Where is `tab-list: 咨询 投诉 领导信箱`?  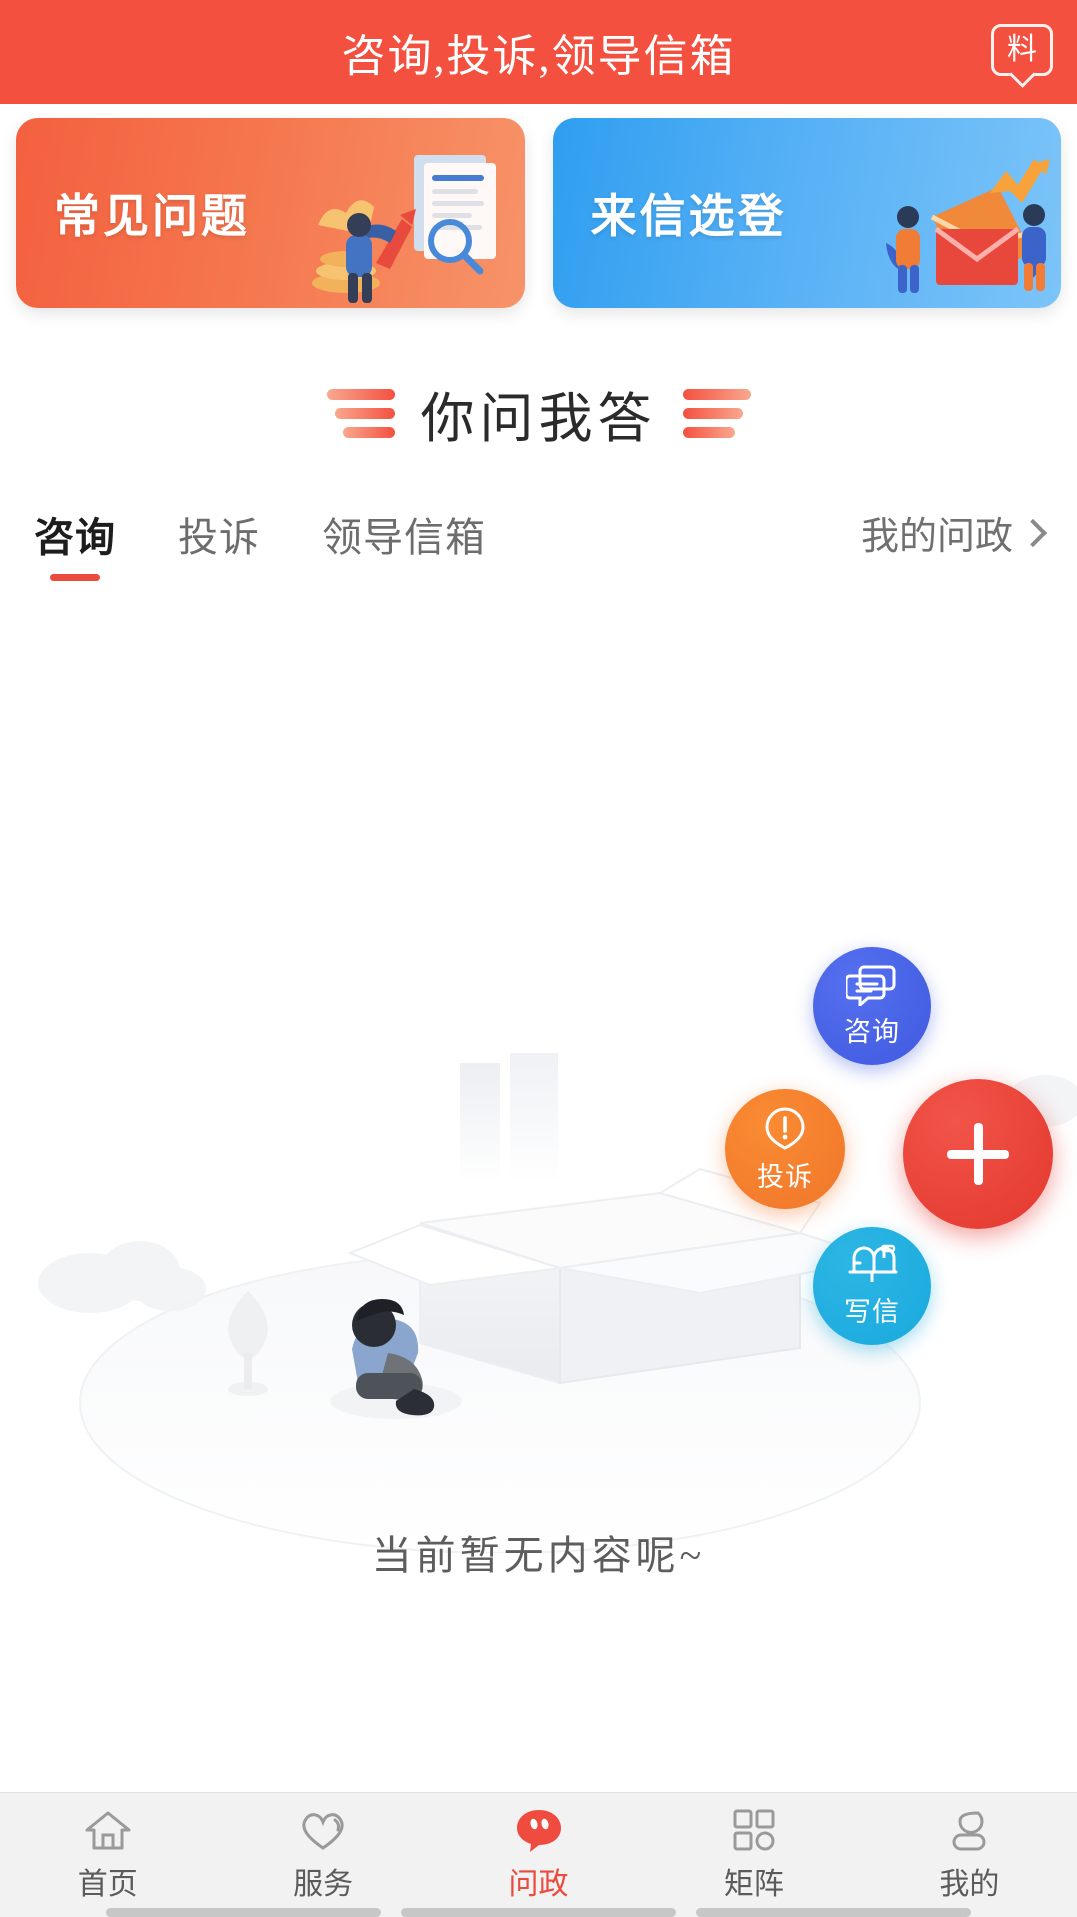
tab-list: 咨询 投诉 领导信箱 is located at coordinates (260, 544).